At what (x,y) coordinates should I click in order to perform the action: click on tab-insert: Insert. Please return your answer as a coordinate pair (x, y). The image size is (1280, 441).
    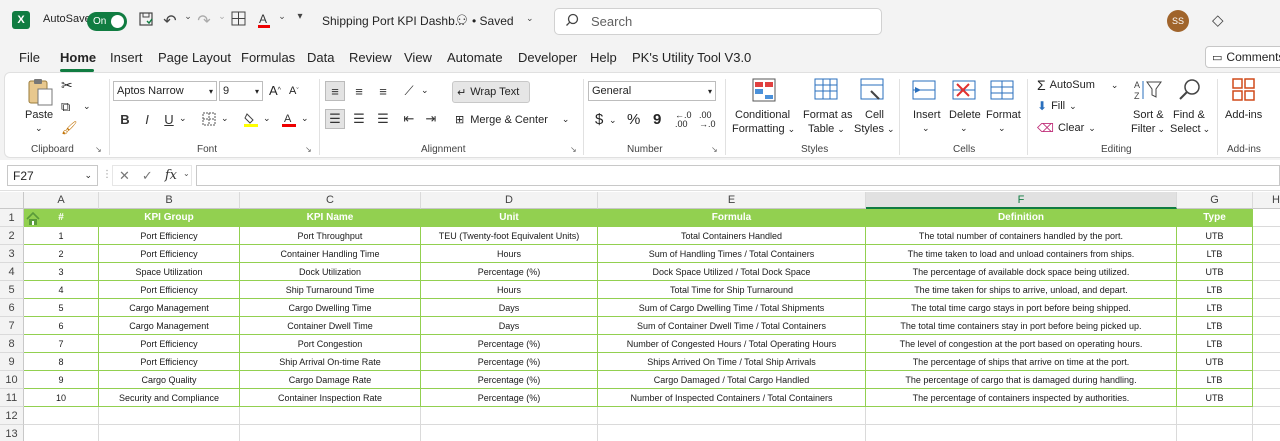
    Looking at the image, I should click on (126, 57).